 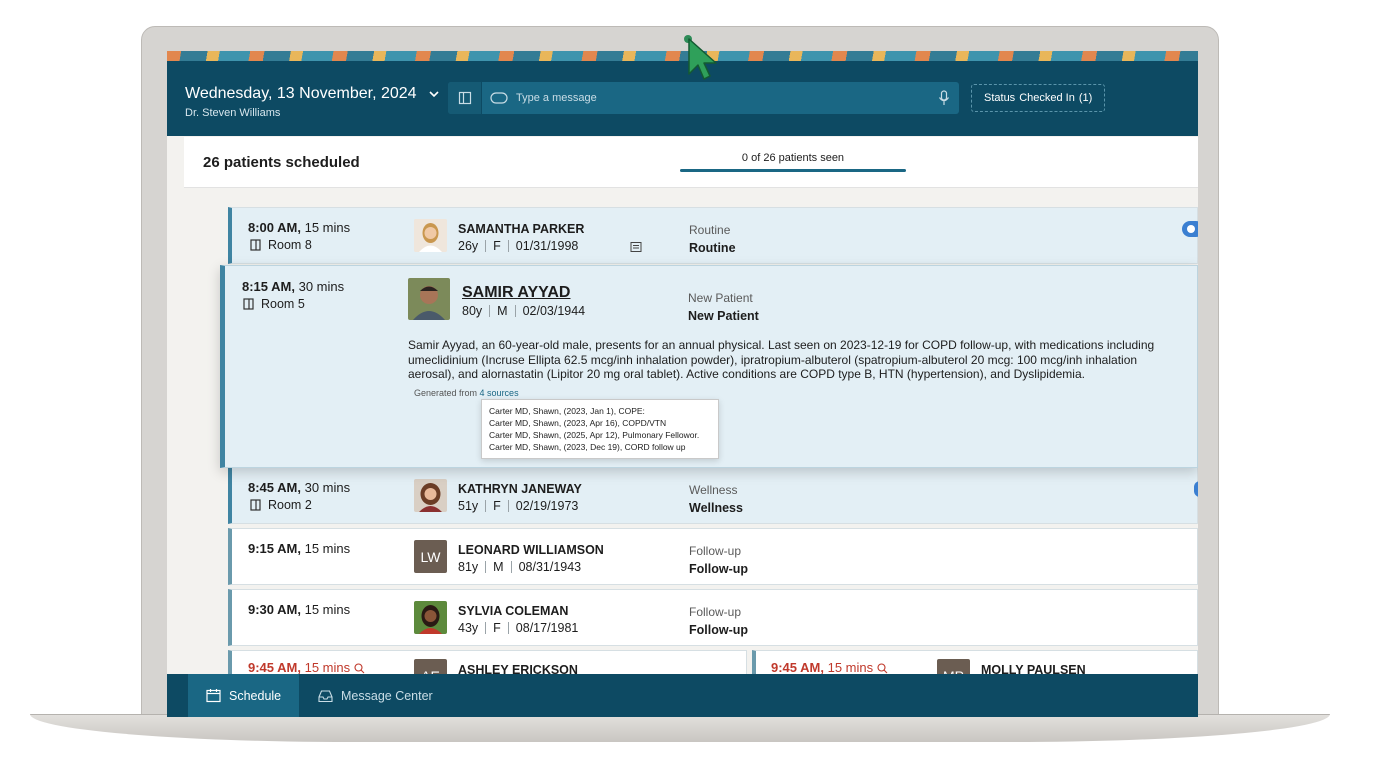 What do you see at coordinates (722, 98) in the screenshot?
I see `message-input: Type a message` at bounding box center [722, 98].